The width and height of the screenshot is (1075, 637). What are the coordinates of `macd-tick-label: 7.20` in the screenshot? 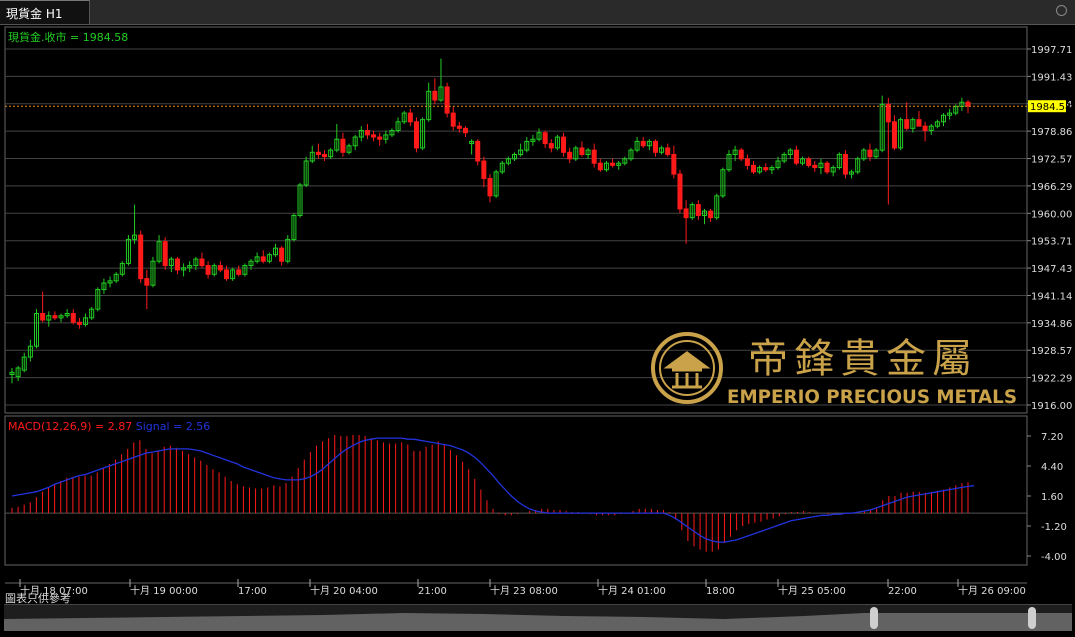 It's located at (1052, 437).